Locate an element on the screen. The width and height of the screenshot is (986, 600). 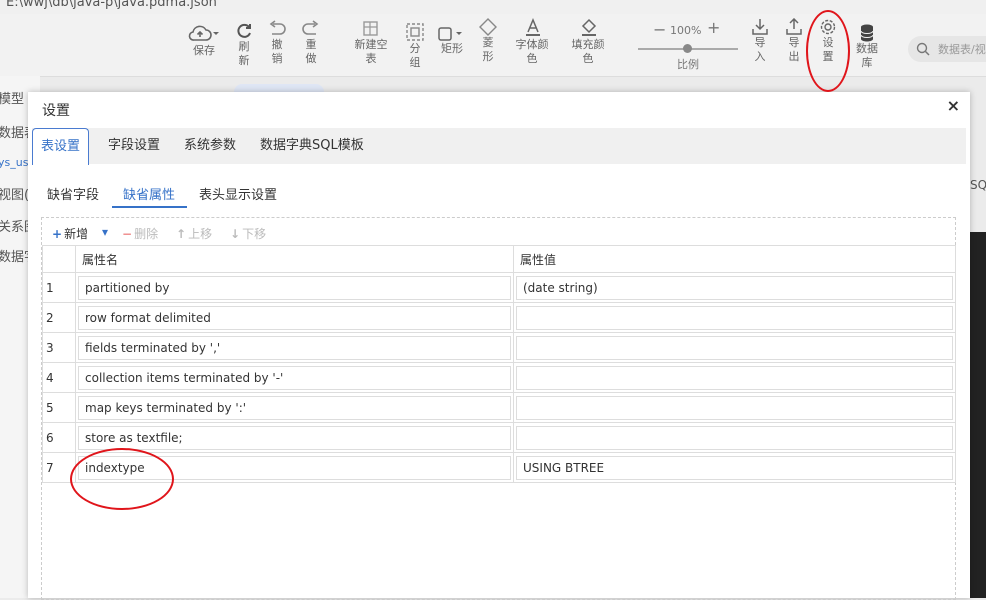
property-name-input: row format delimited is located at coordinates (294, 317).